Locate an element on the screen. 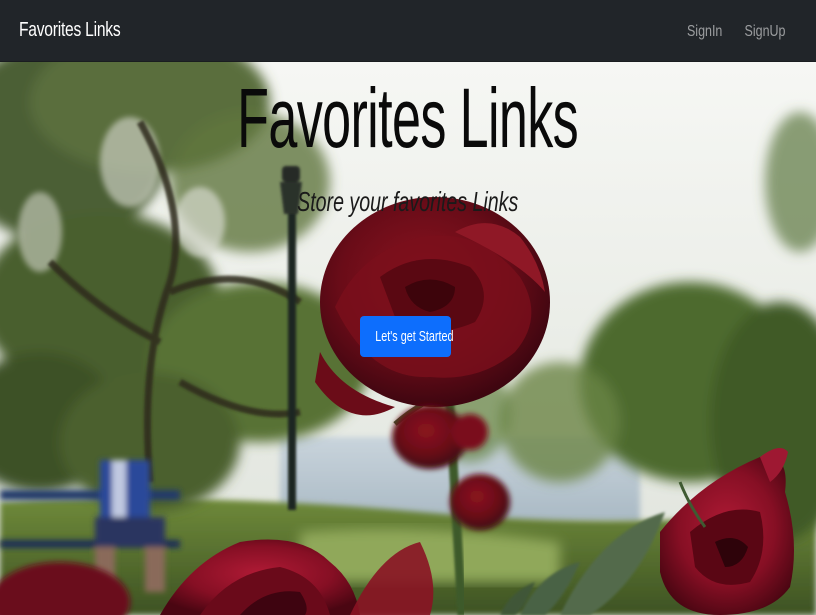 This screenshot has height=615, width=816. brand-link: Favorites Links is located at coordinates (70, 30).